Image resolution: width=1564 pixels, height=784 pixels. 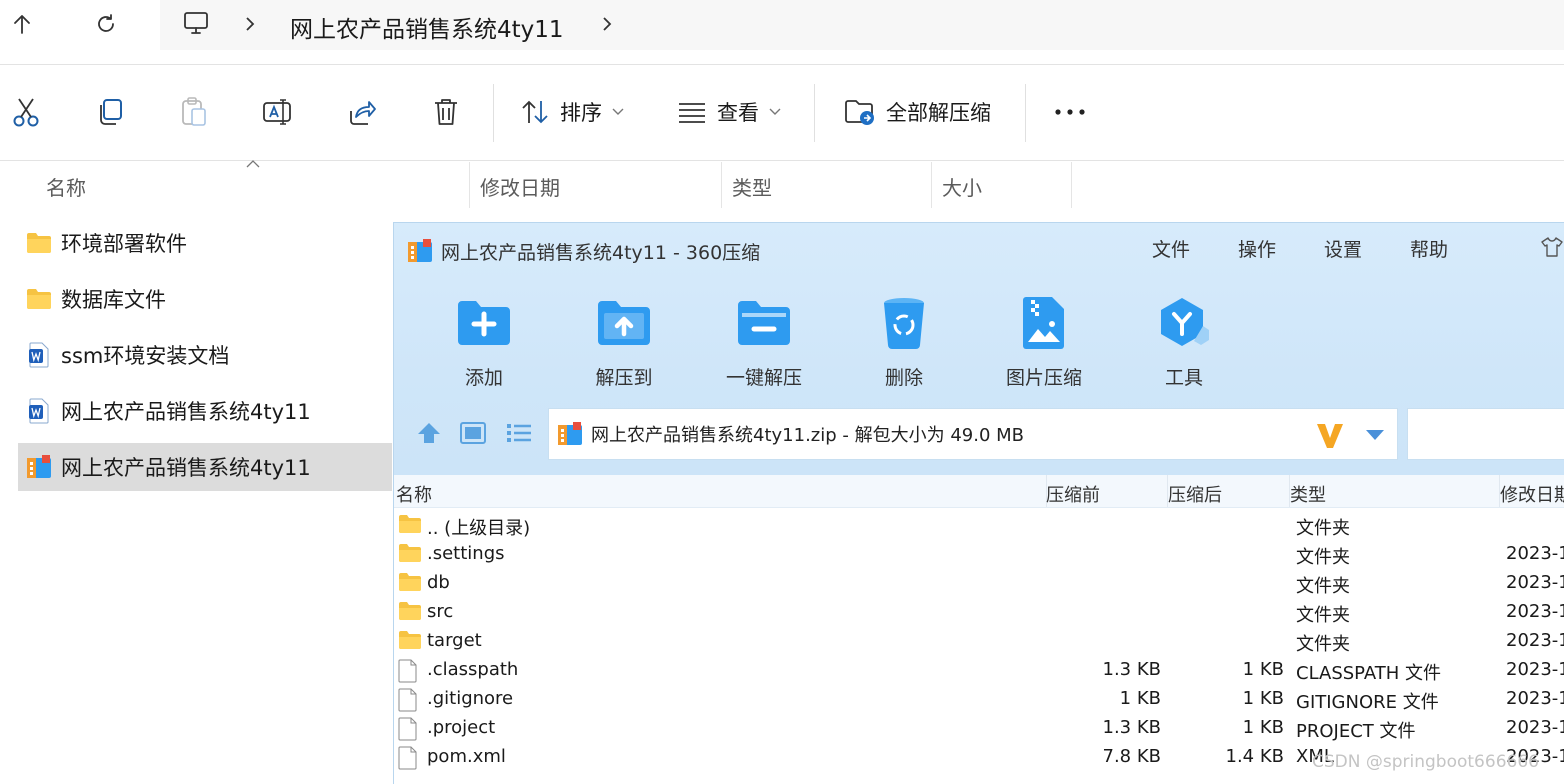 I want to click on menu-operation: 操作, so click(x=1257, y=248).